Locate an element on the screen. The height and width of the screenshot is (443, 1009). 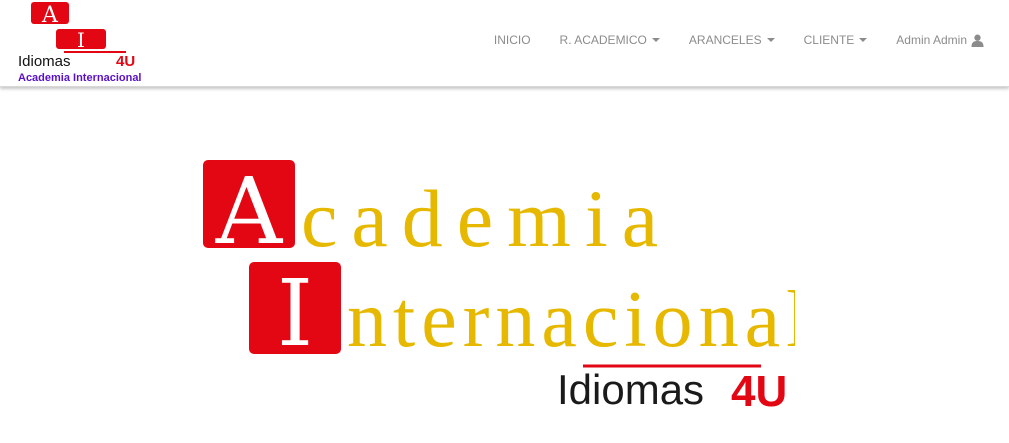
nav-item-r-academico: R. ACADEMICO is located at coordinates (610, 40).